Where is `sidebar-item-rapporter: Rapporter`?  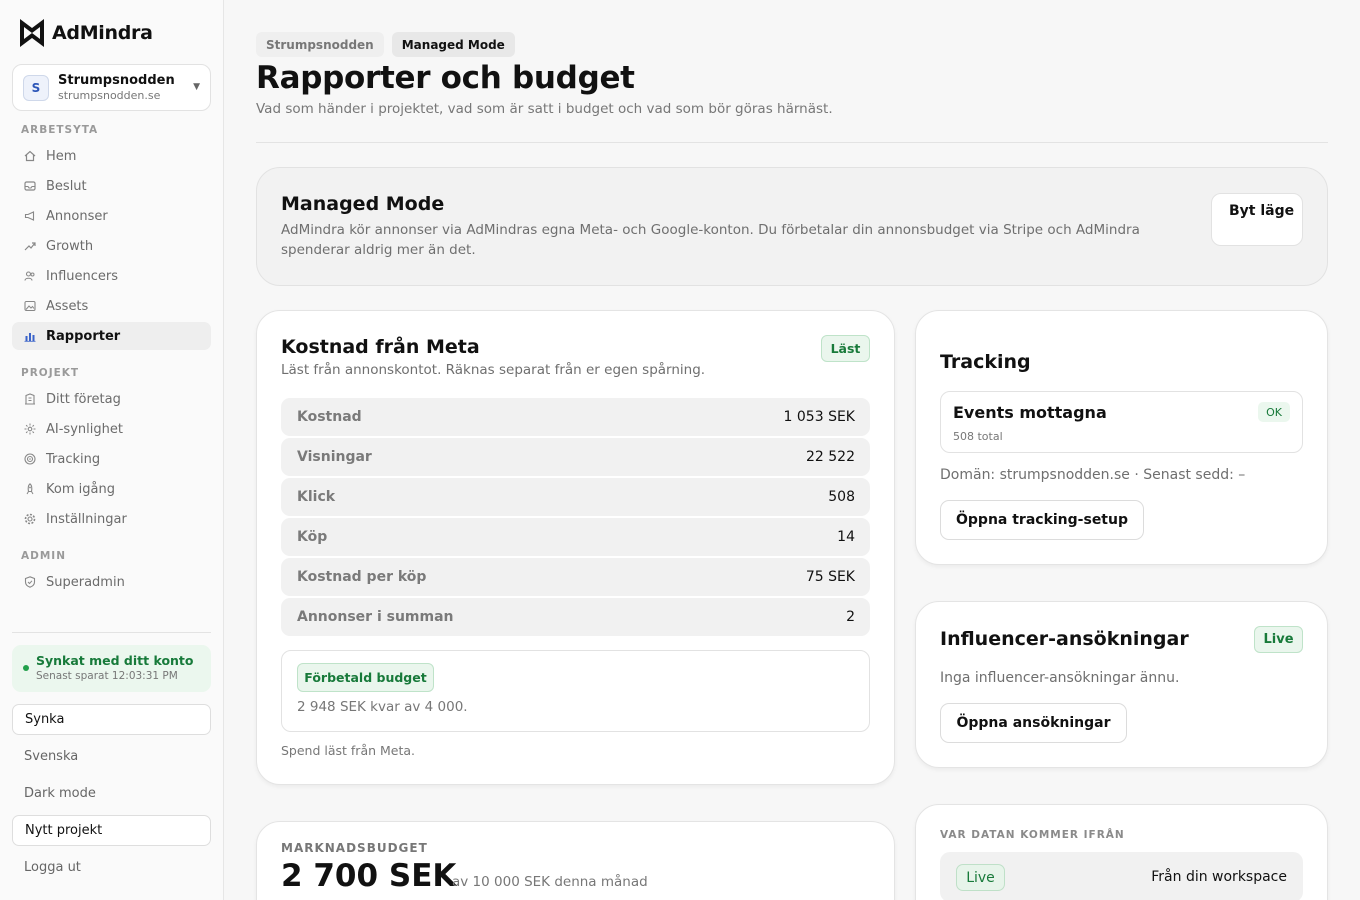
sidebar-item-rapporter: Rapporter is located at coordinates (111, 336).